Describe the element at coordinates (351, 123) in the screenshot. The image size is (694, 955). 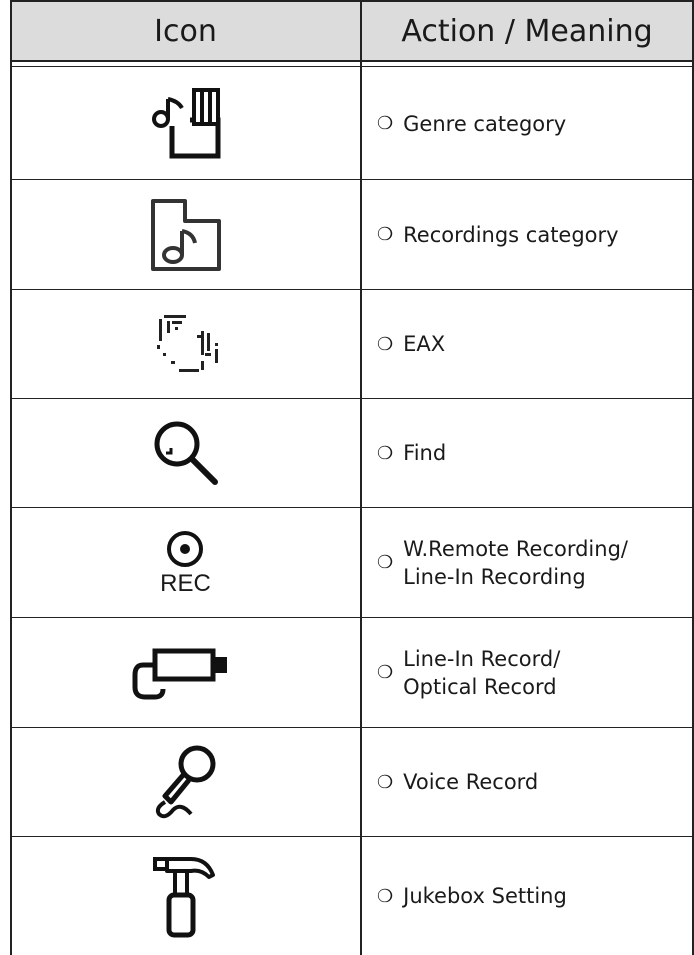
I see `table-row: ❍ Genre category` at that location.